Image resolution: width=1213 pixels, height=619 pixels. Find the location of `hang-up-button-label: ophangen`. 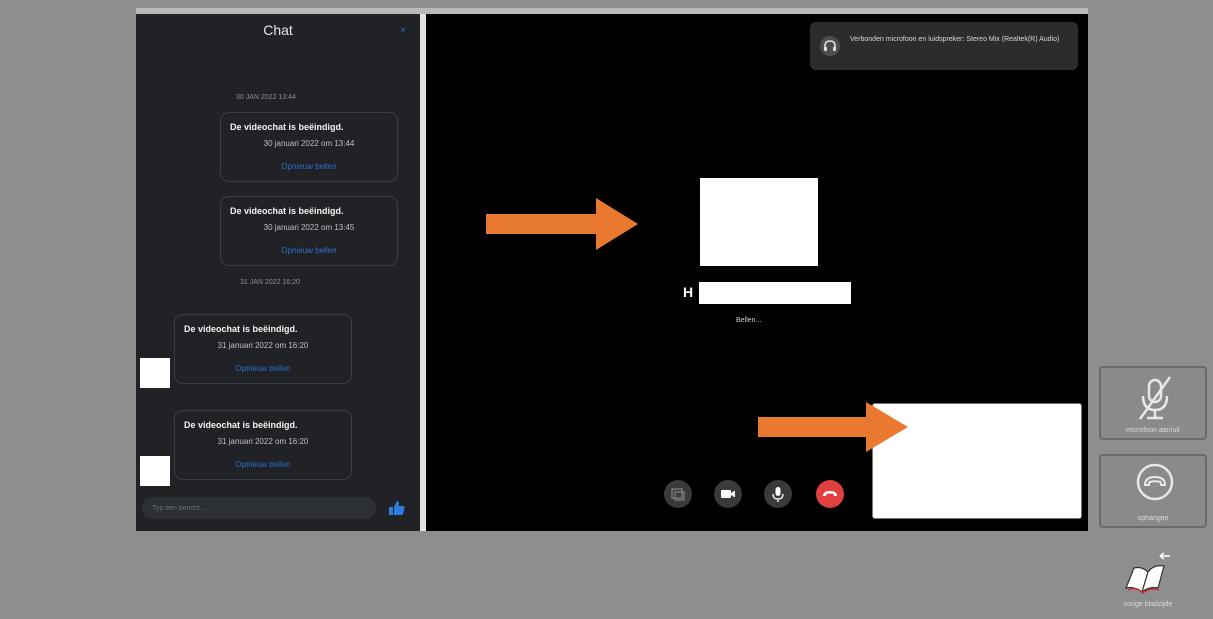

hang-up-button-label: ophangen is located at coordinates (1153, 518).